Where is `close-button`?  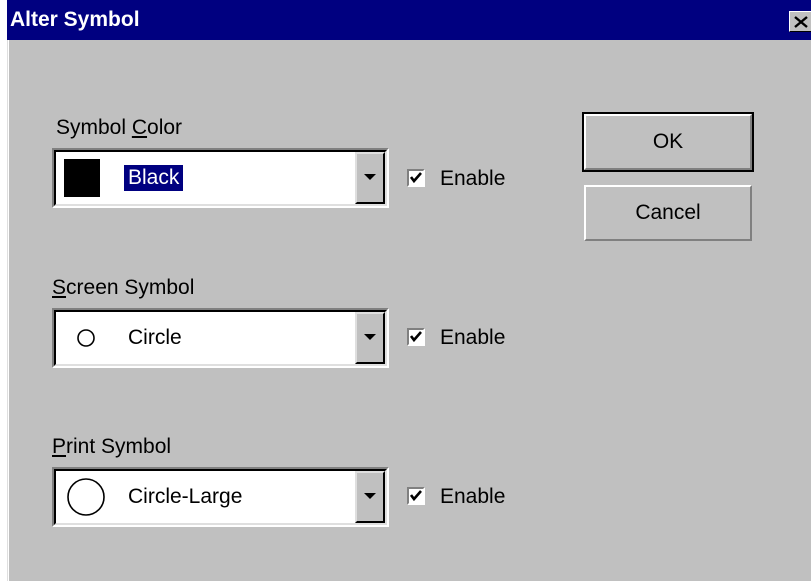 close-button is located at coordinates (800, 21).